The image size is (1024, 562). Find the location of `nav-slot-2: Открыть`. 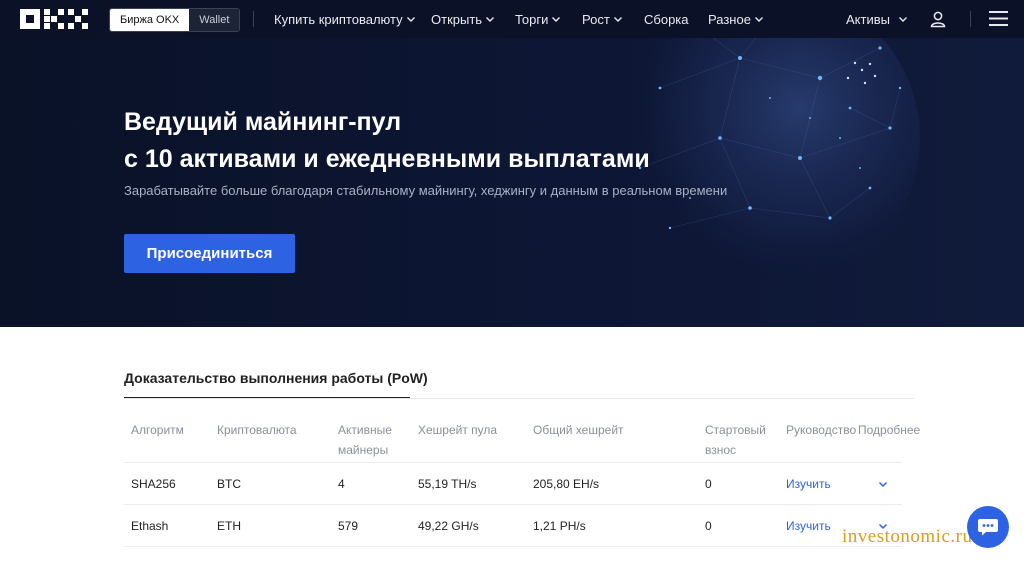

nav-slot-2: Открыть is located at coordinates (463, 19).